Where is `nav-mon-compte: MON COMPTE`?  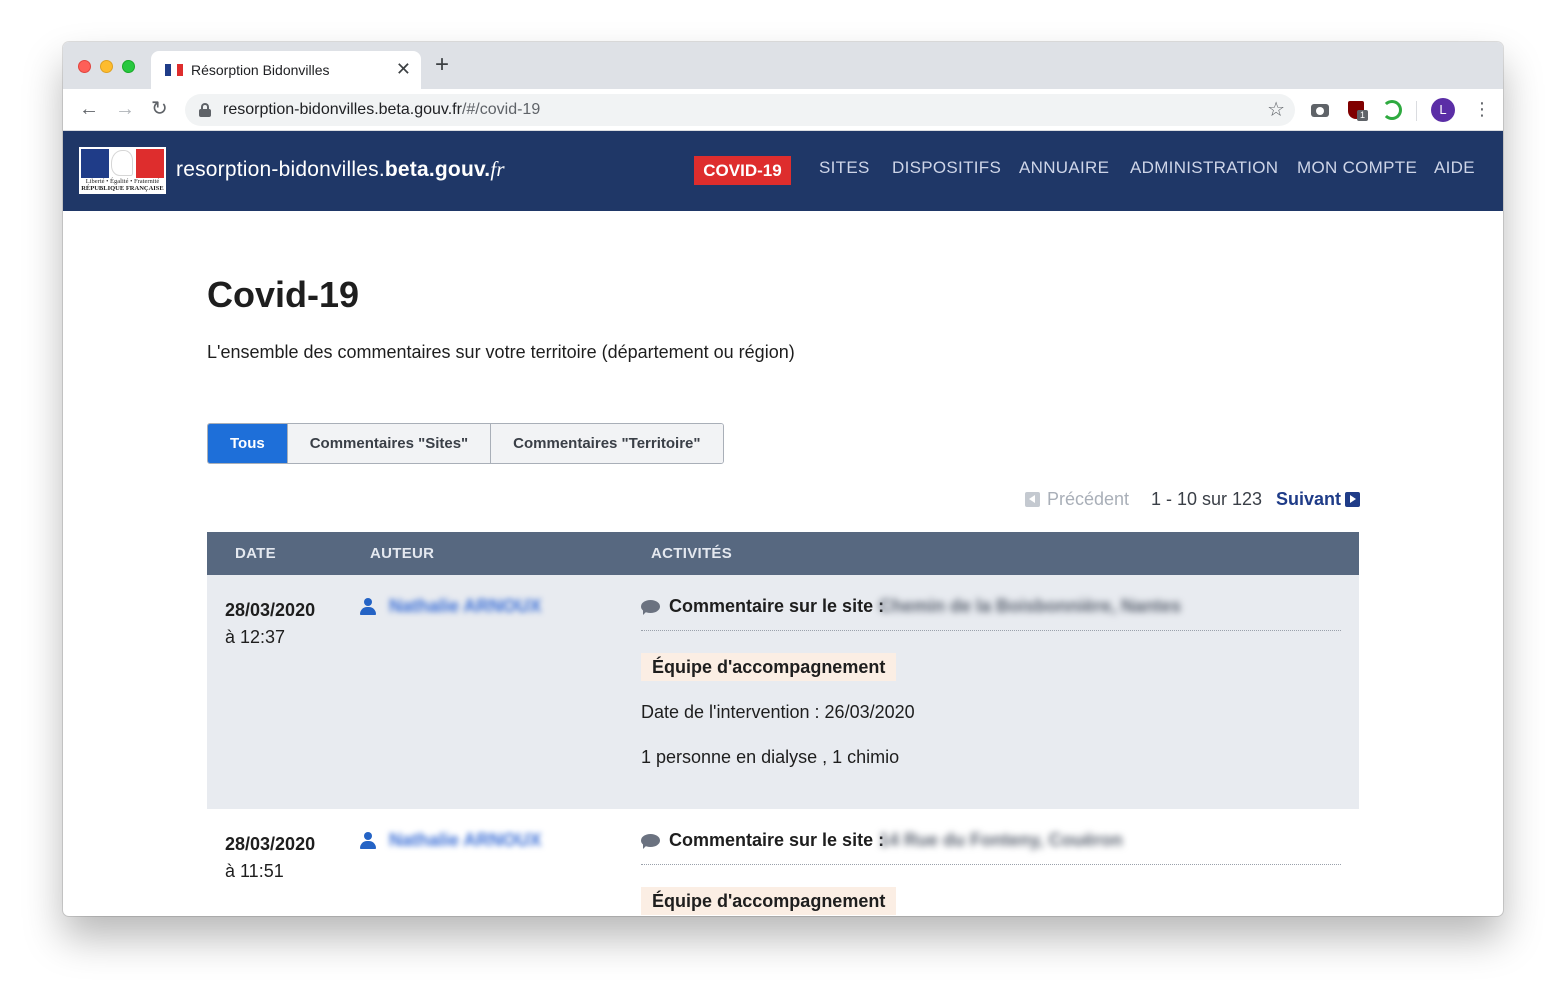 nav-mon-compte: MON COMPTE is located at coordinates (1357, 168).